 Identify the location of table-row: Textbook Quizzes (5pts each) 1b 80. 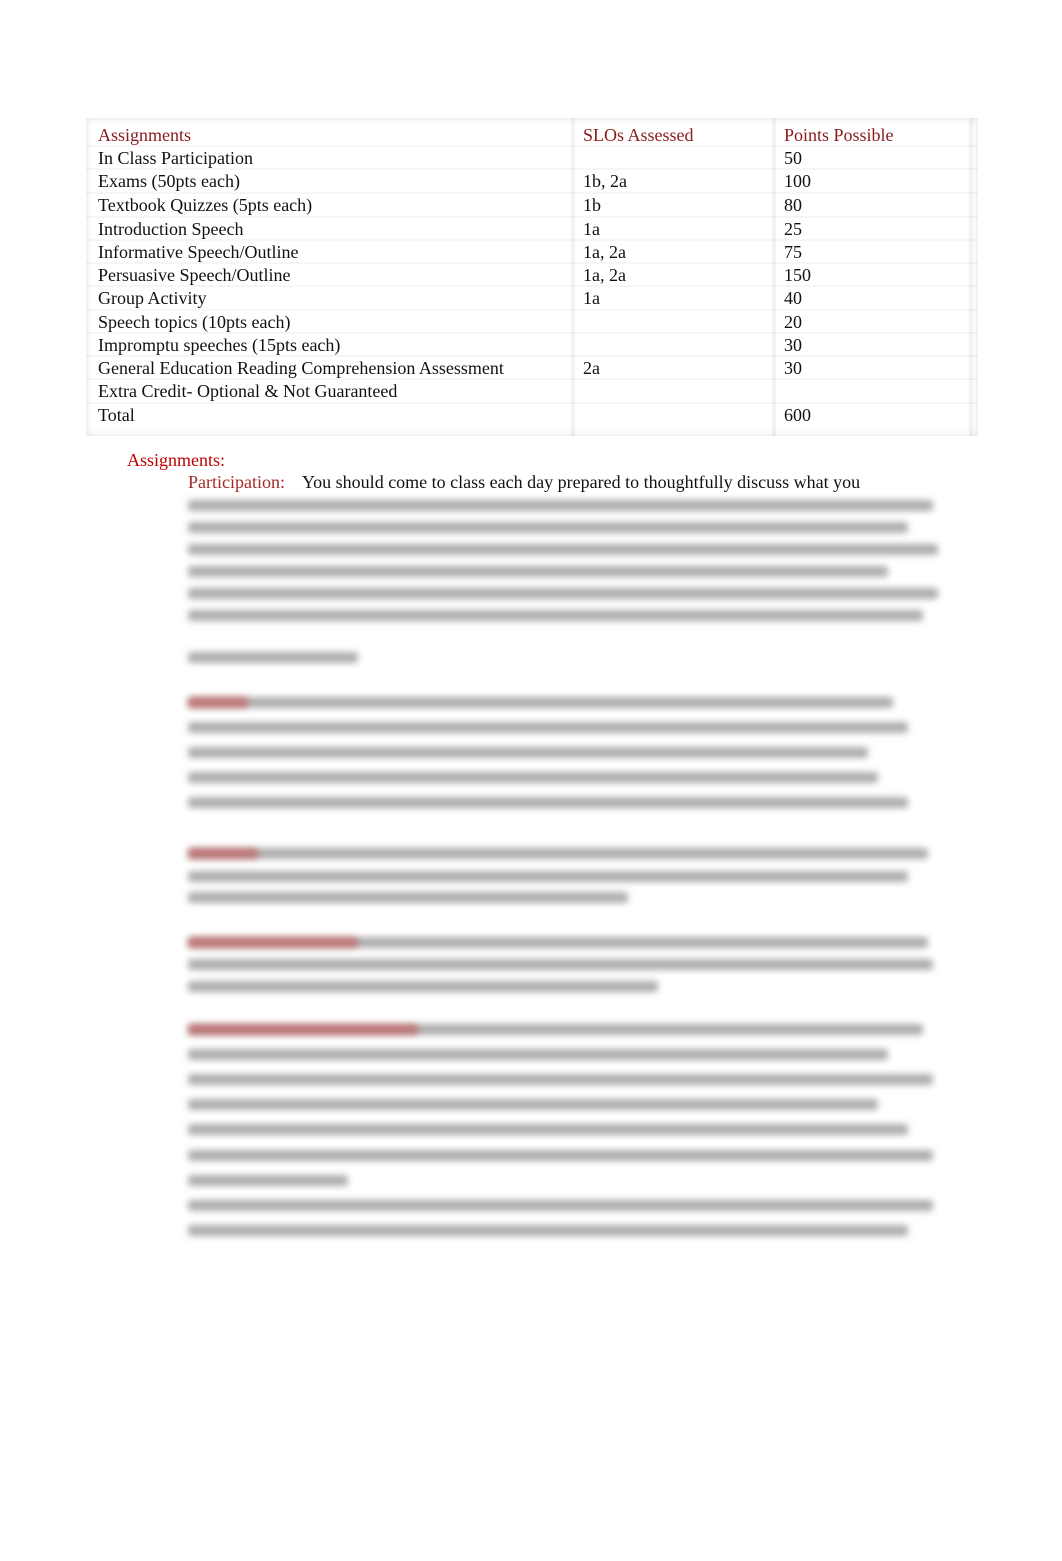
(533, 205).